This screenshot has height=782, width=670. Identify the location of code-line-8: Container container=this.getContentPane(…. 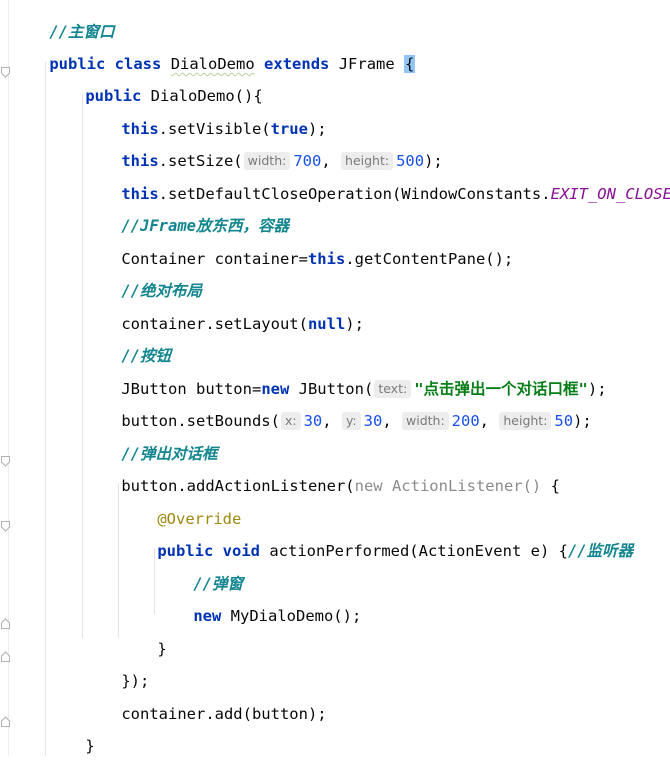
(298, 245).